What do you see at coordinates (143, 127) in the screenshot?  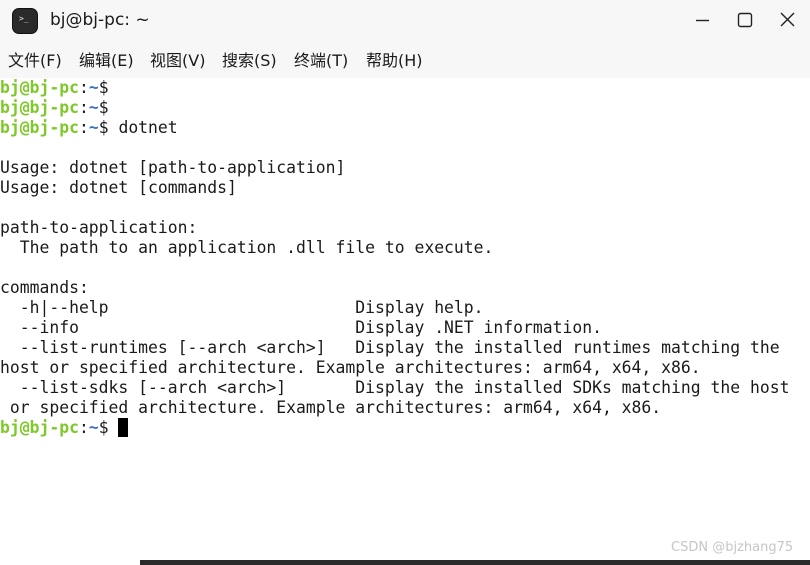 I see `prompt-command: dotnet` at bounding box center [143, 127].